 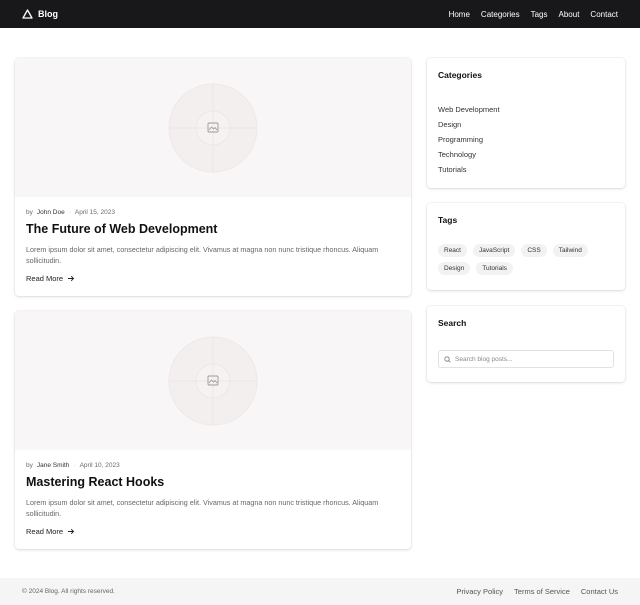 What do you see at coordinates (526, 154) in the screenshot?
I see `category-technology: Technology` at bounding box center [526, 154].